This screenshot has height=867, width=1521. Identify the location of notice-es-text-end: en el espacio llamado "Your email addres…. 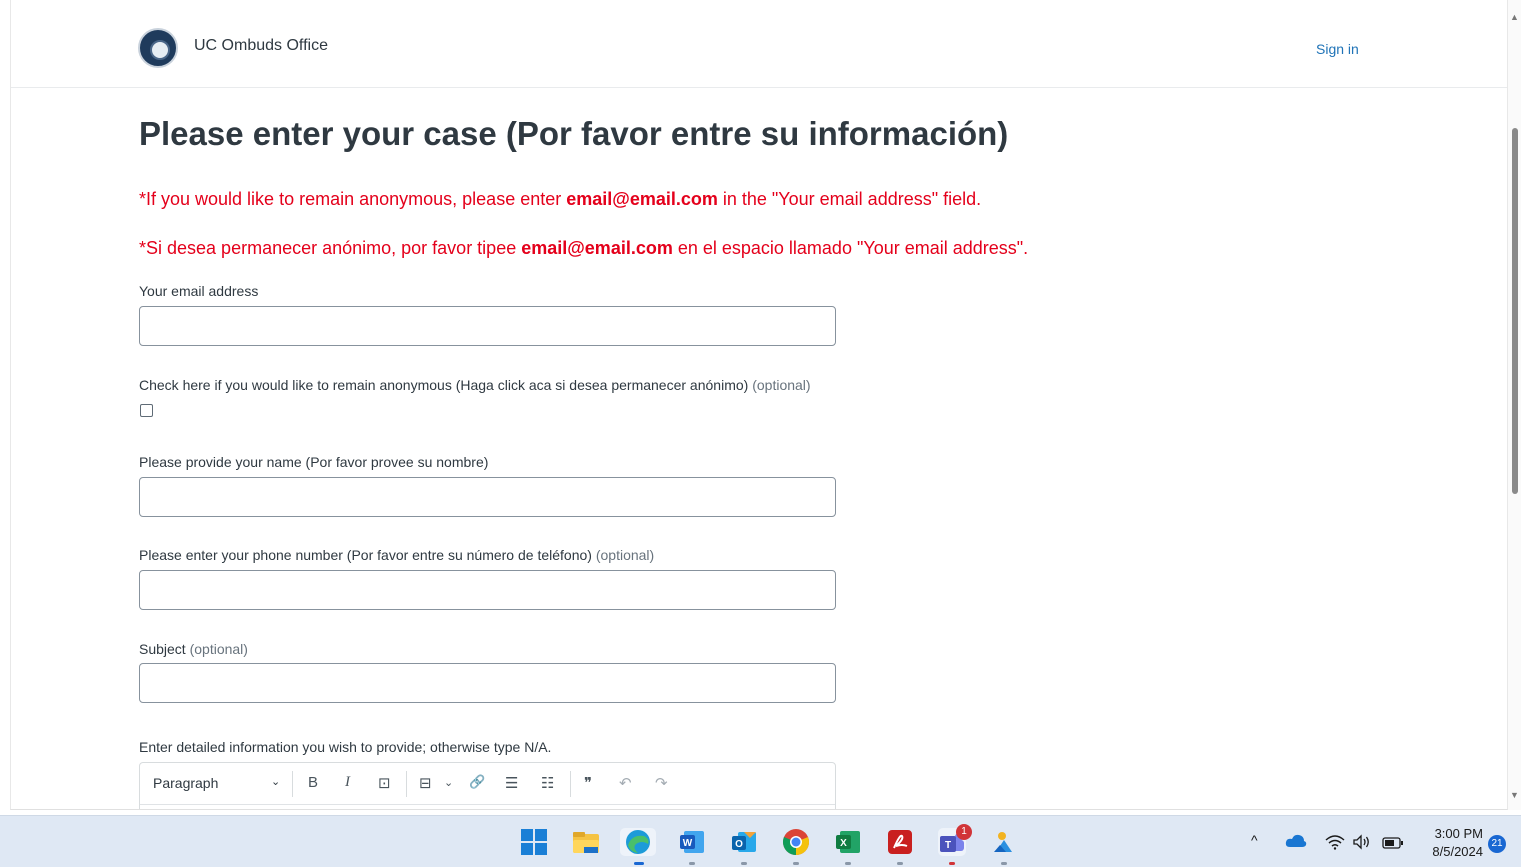
(850, 248).